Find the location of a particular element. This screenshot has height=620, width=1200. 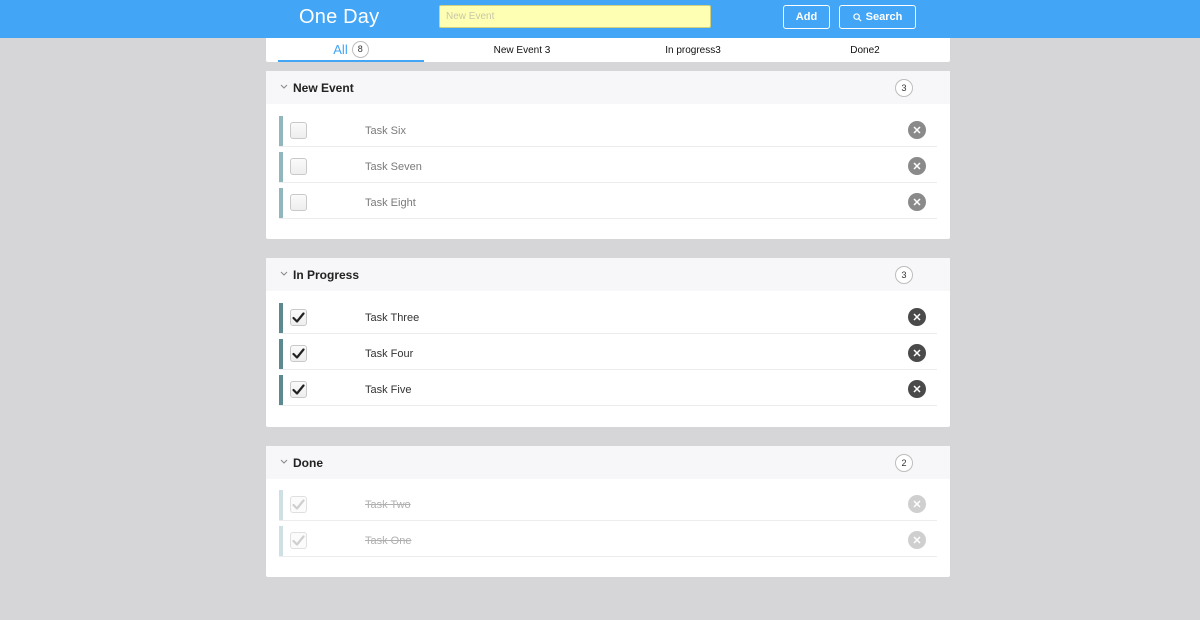

task-row: Task Six is located at coordinates (608, 131).